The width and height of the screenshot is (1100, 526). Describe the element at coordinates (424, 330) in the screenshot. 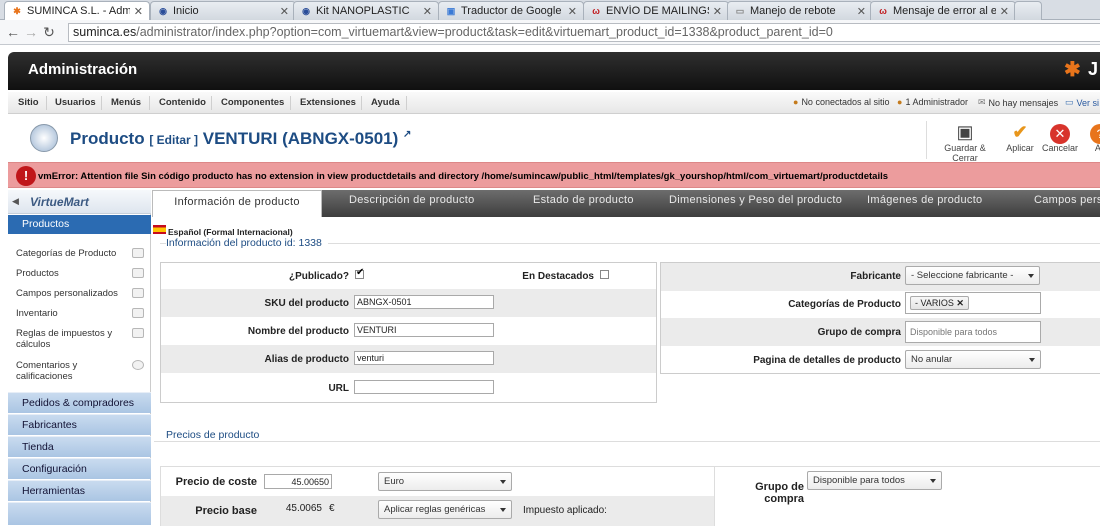

I see `name-input` at that location.